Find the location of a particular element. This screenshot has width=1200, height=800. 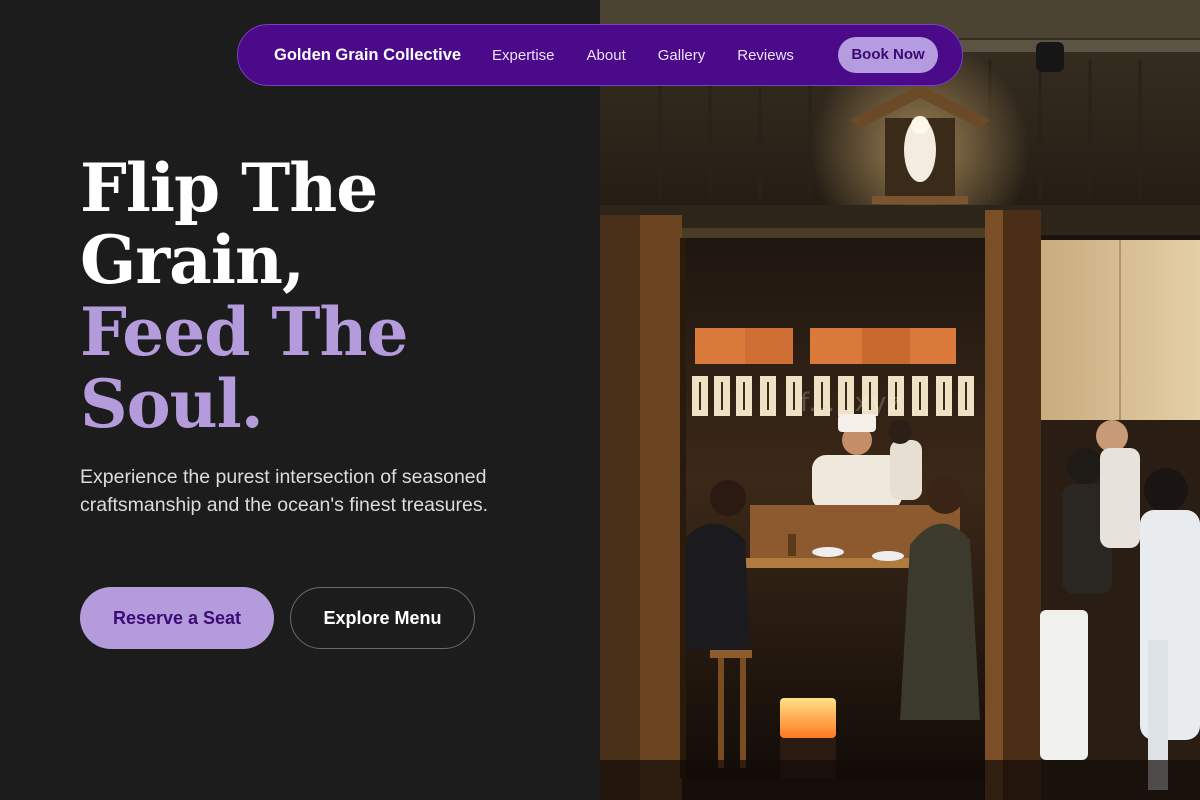

hero-title: Flip The Grain, Feed The Soul. is located at coordinates (244, 296).